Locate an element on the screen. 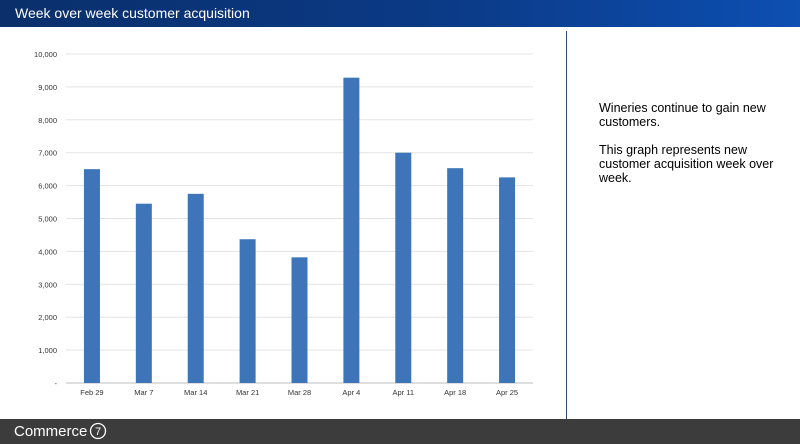 This screenshot has width=800, height=444. brand-mark: 7 is located at coordinates (98, 432).